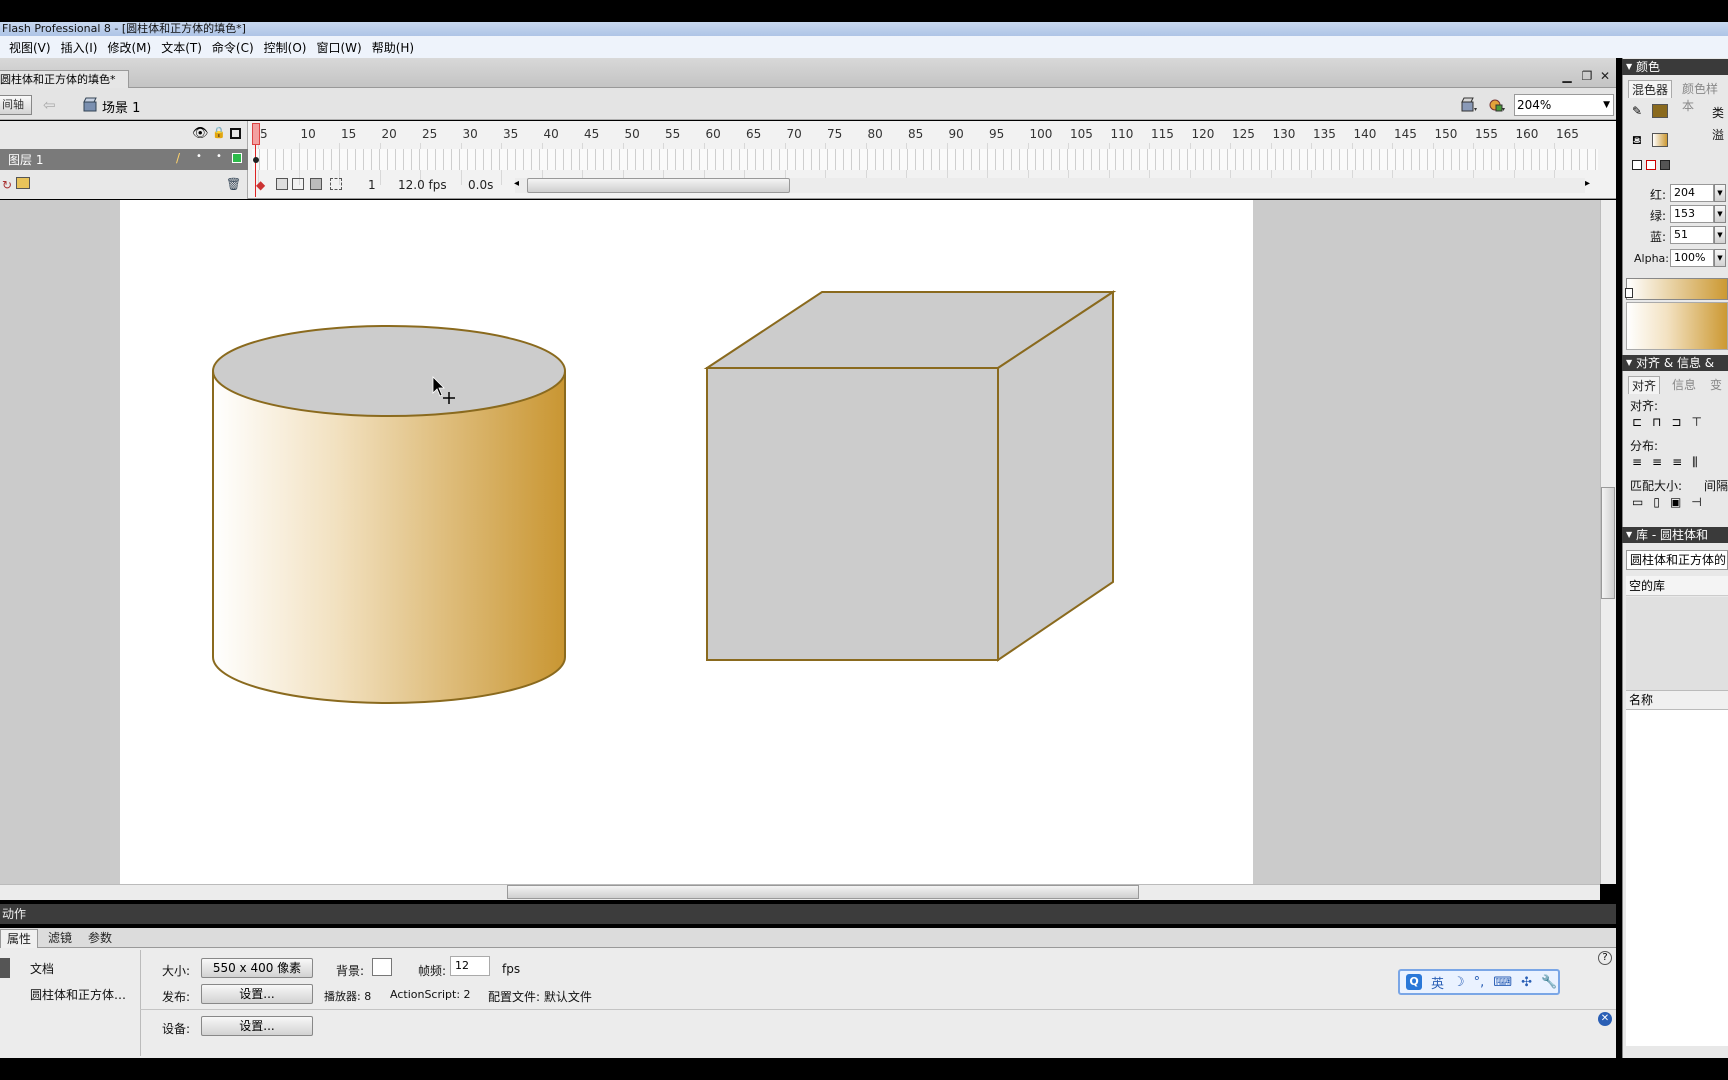 The width and height of the screenshot is (1728, 1080). What do you see at coordinates (808, 914) in the screenshot?
I see `actions-panel-header: 动作` at bounding box center [808, 914].